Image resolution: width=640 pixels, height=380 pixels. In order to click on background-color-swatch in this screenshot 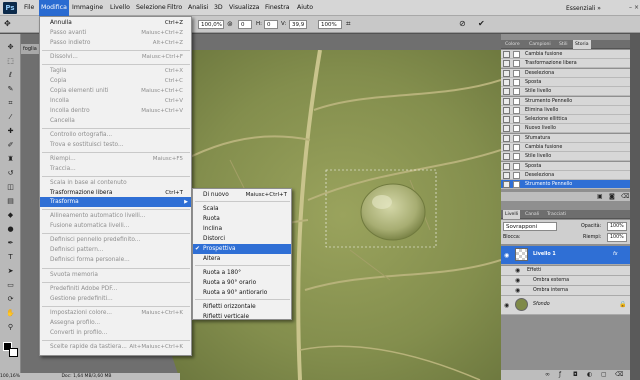, I will do `click(13, 352)`.